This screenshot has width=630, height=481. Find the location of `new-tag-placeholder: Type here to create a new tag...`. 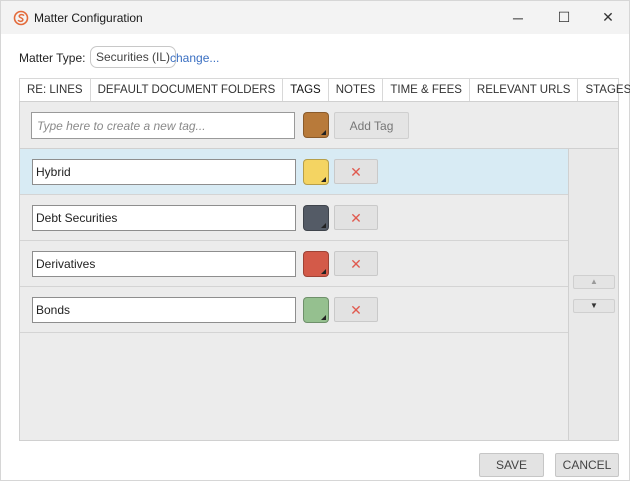

new-tag-placeholder: Type here to create a new tag... is located at coordinates (121, 125).